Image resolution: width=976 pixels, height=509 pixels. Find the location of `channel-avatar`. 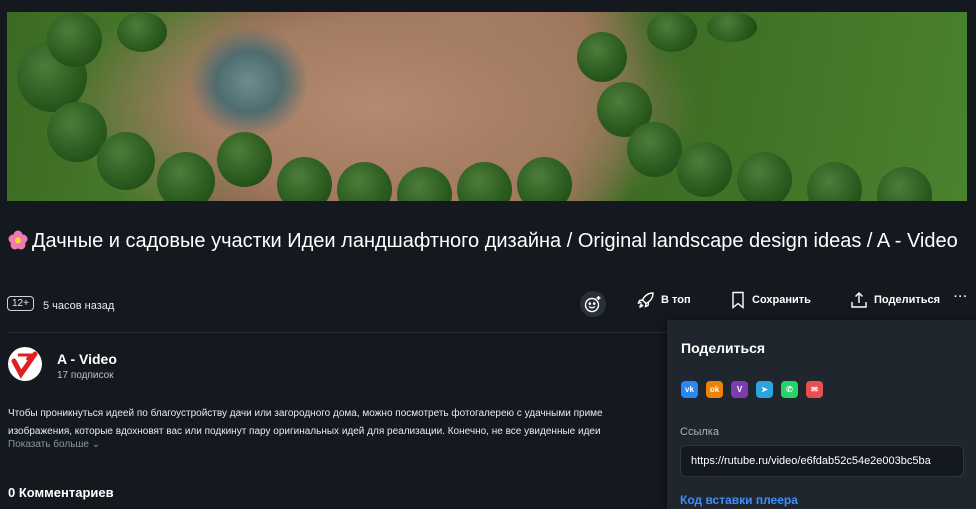

channel-avatar is located at coordinates (25, 364).